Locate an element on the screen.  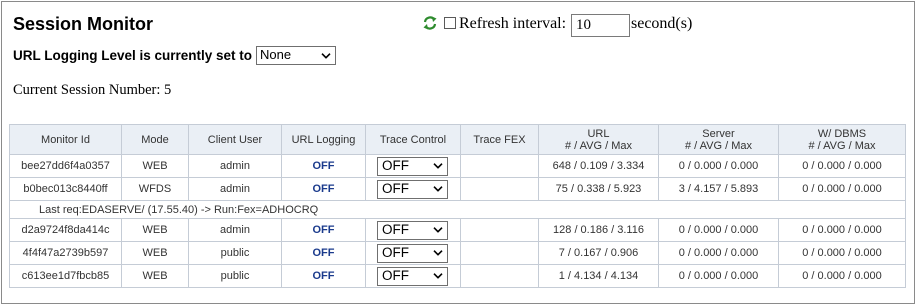
cell-url-stats: 648 / 0.109 / 3.334 is located at coordinates (598, 166).